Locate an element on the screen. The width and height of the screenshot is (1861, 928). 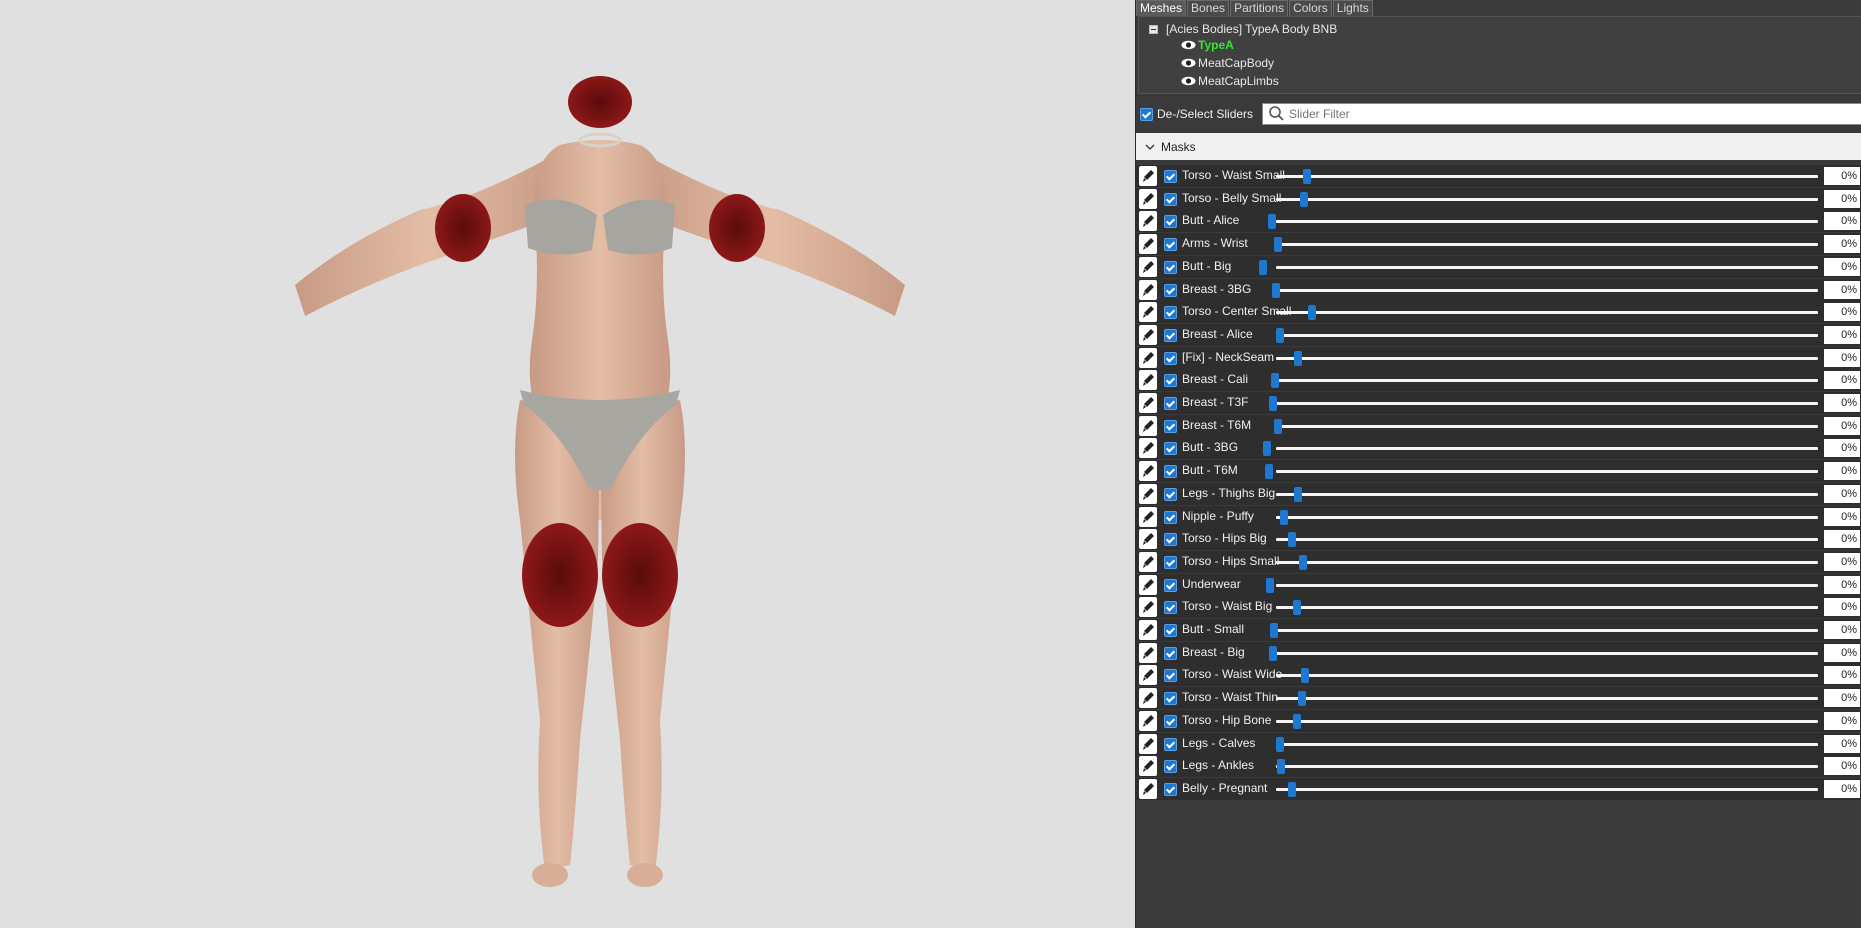
tab-lights: Lights is located at coordinates (1352, 8).